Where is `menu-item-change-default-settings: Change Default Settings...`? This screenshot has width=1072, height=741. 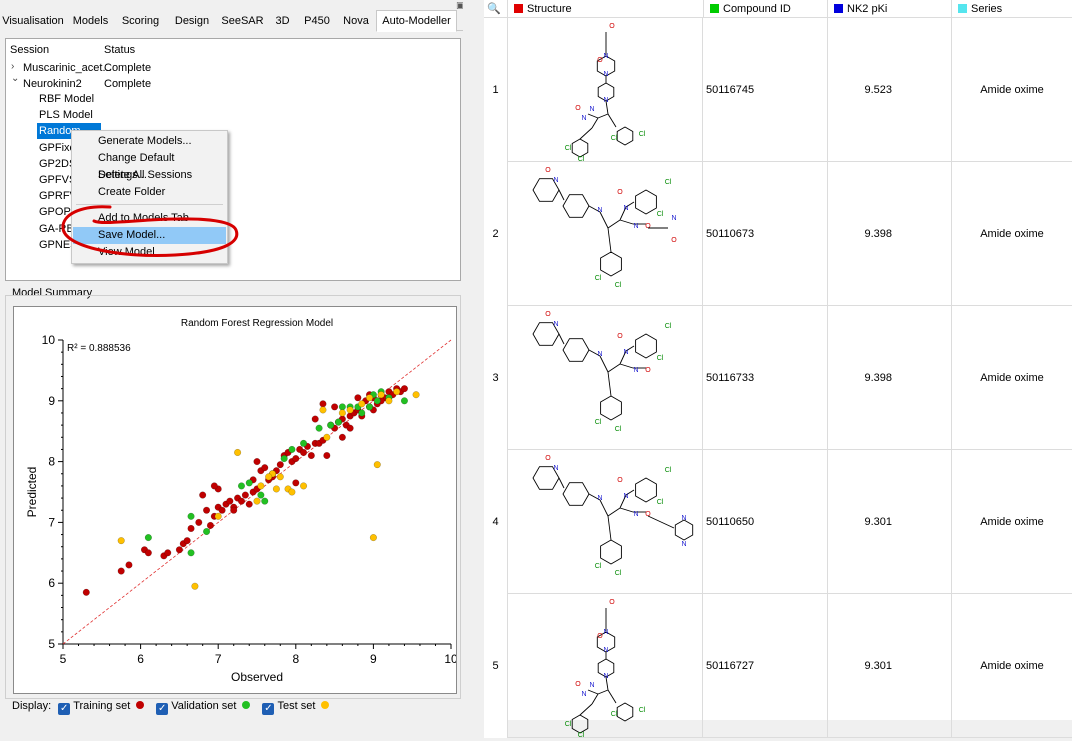
menu-item-change-default-settings: Change Default Settings... is located at coordinates (149, 165).